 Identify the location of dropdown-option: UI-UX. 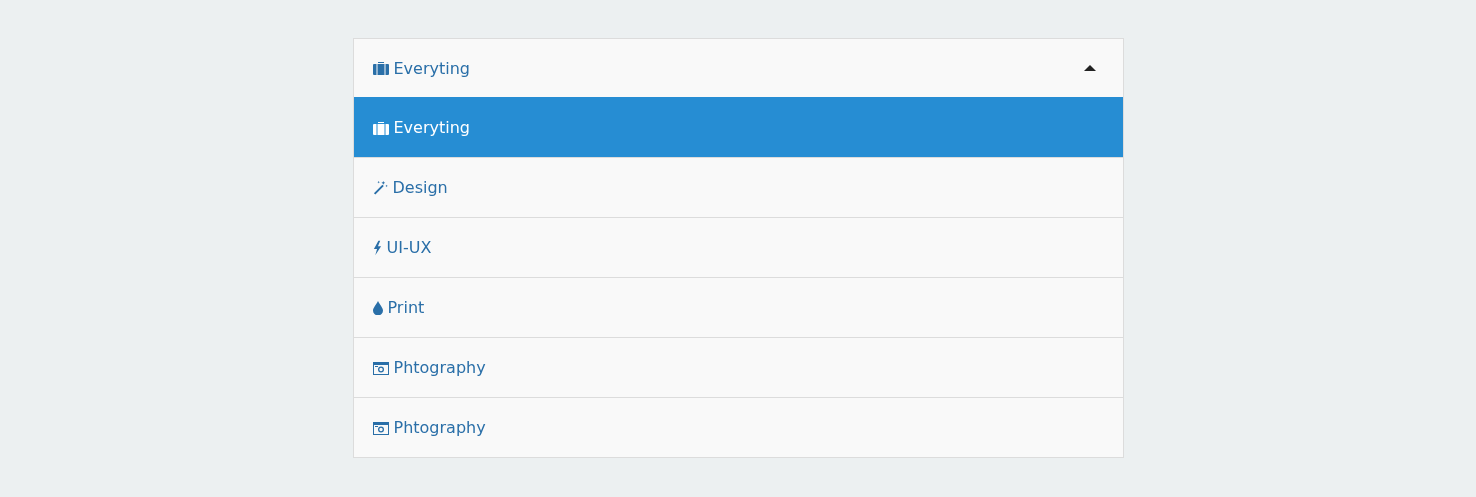
(738, 247).